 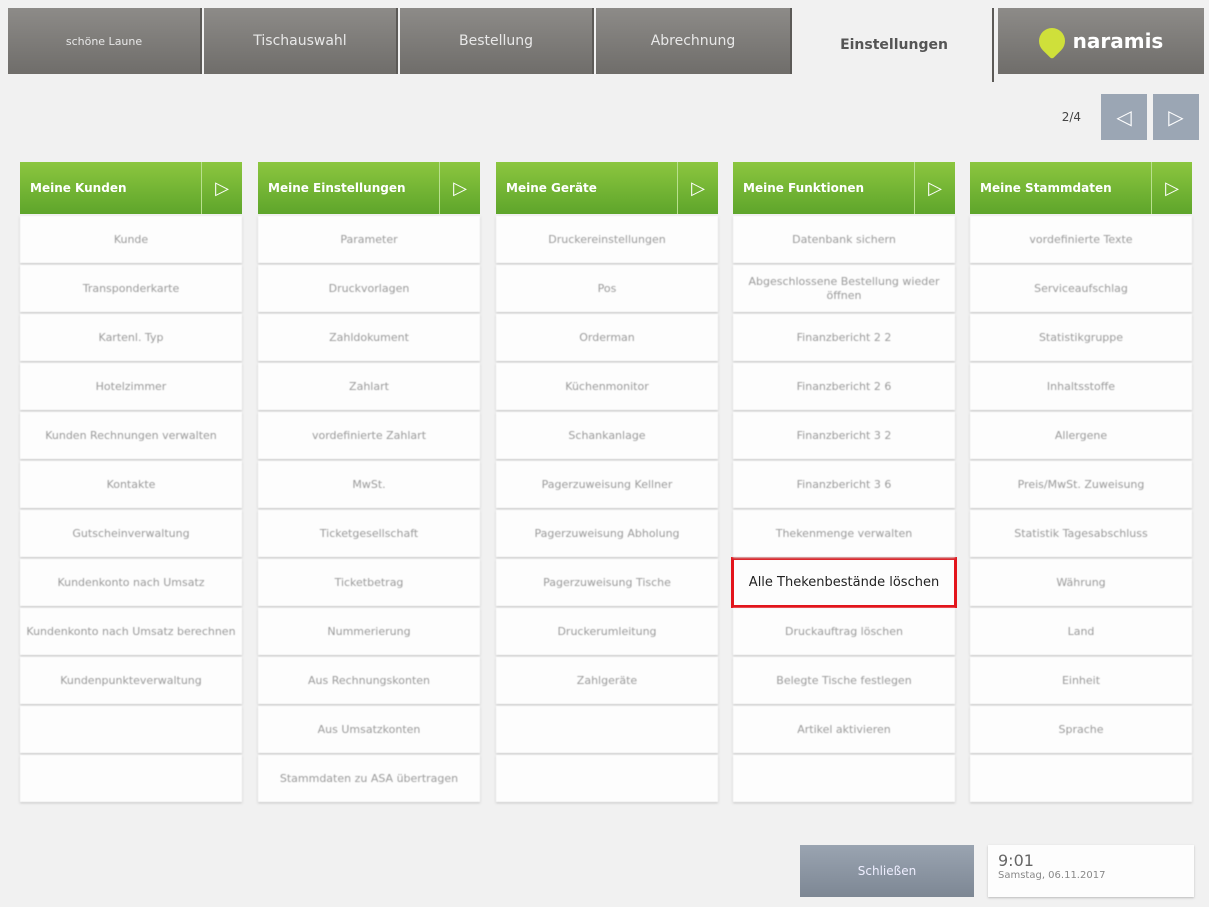 What do you see at coordinates (804, 188) in the screenshot?
I see `column-title: Meine Funktionen` at bounding box center [804, 188].